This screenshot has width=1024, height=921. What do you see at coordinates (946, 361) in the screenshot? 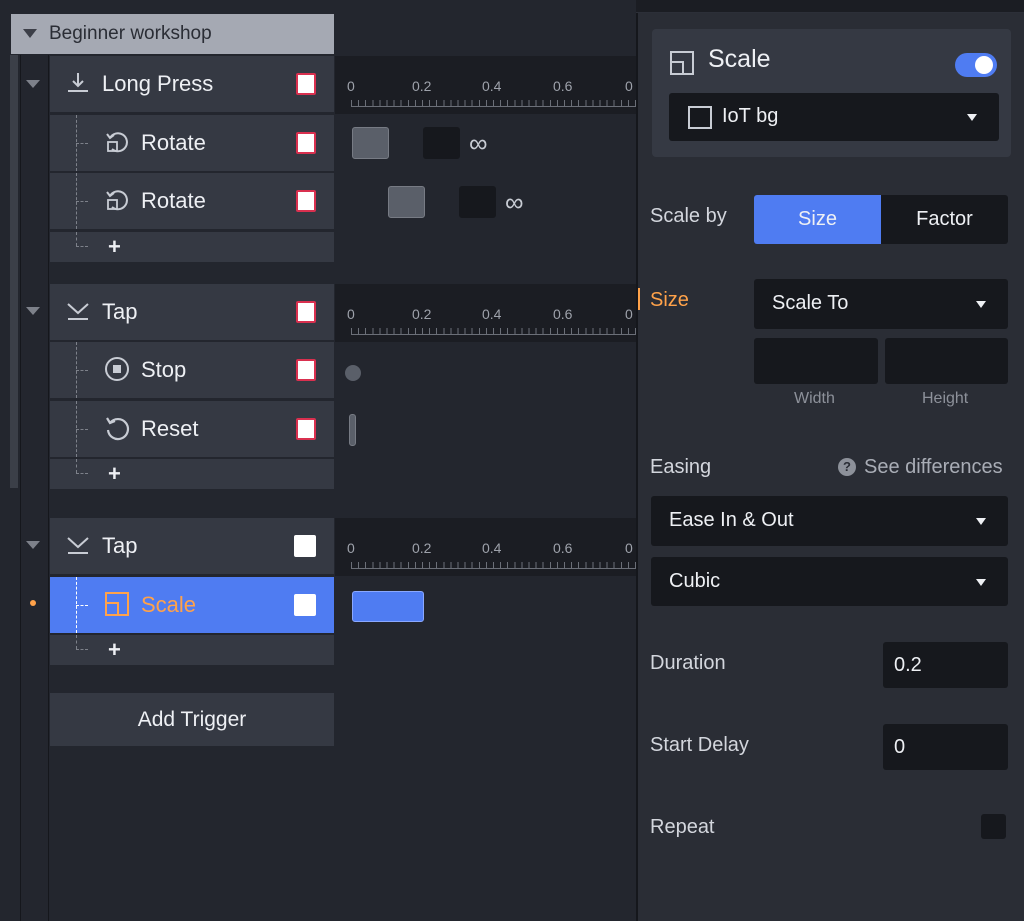
I see `height-input` at bounding box center [946, 361].